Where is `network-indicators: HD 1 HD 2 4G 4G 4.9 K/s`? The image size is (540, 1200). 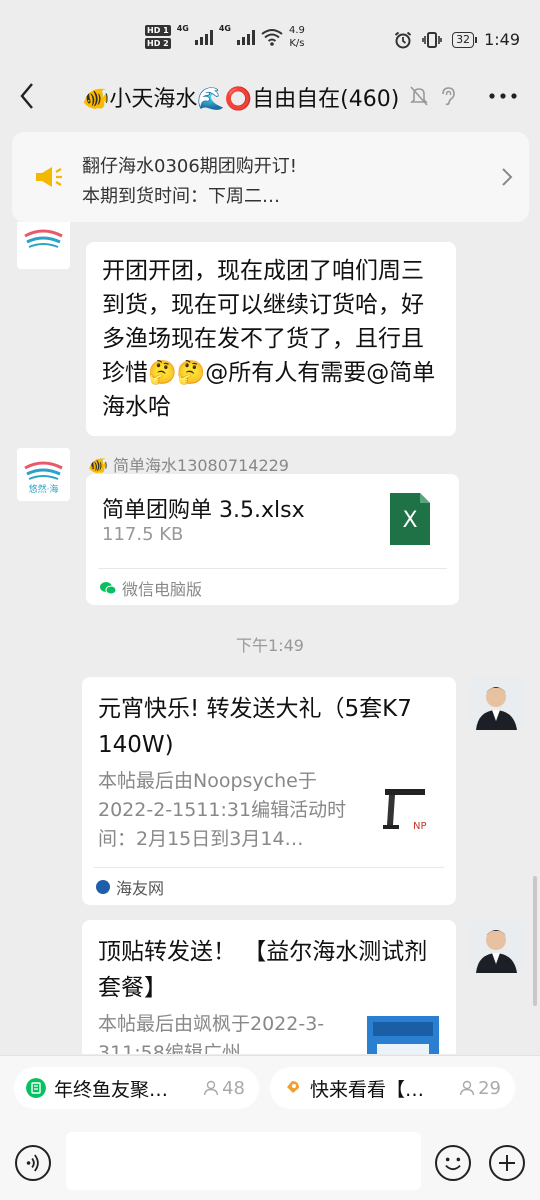
network-indicators: HD 1 HD 2 4G 4G 4.9 K/s is located at coordinates (225, 37).